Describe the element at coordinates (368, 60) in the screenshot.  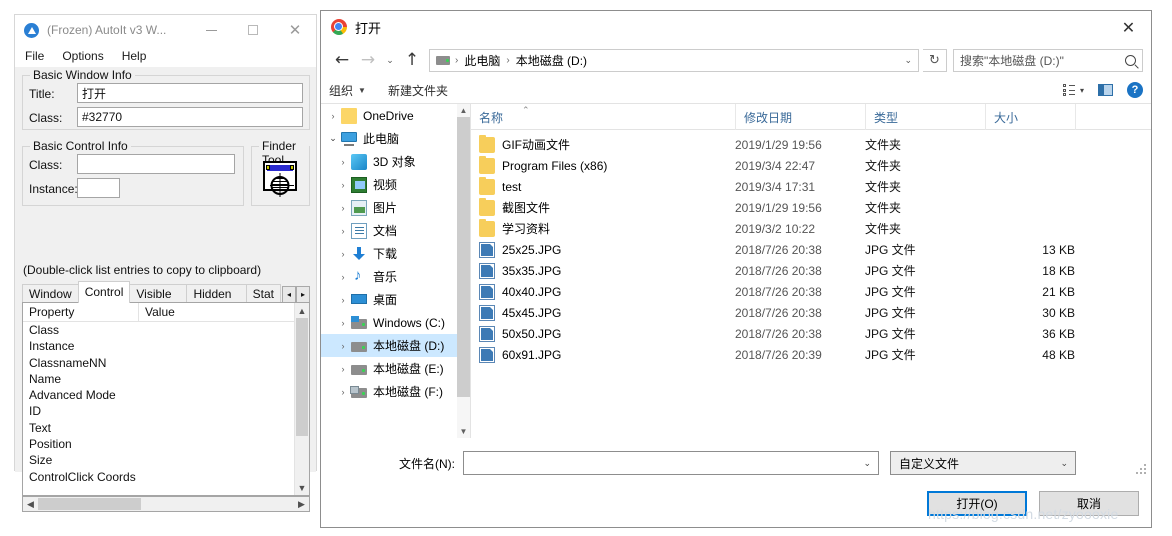
I see `forward-button: →` at that location.